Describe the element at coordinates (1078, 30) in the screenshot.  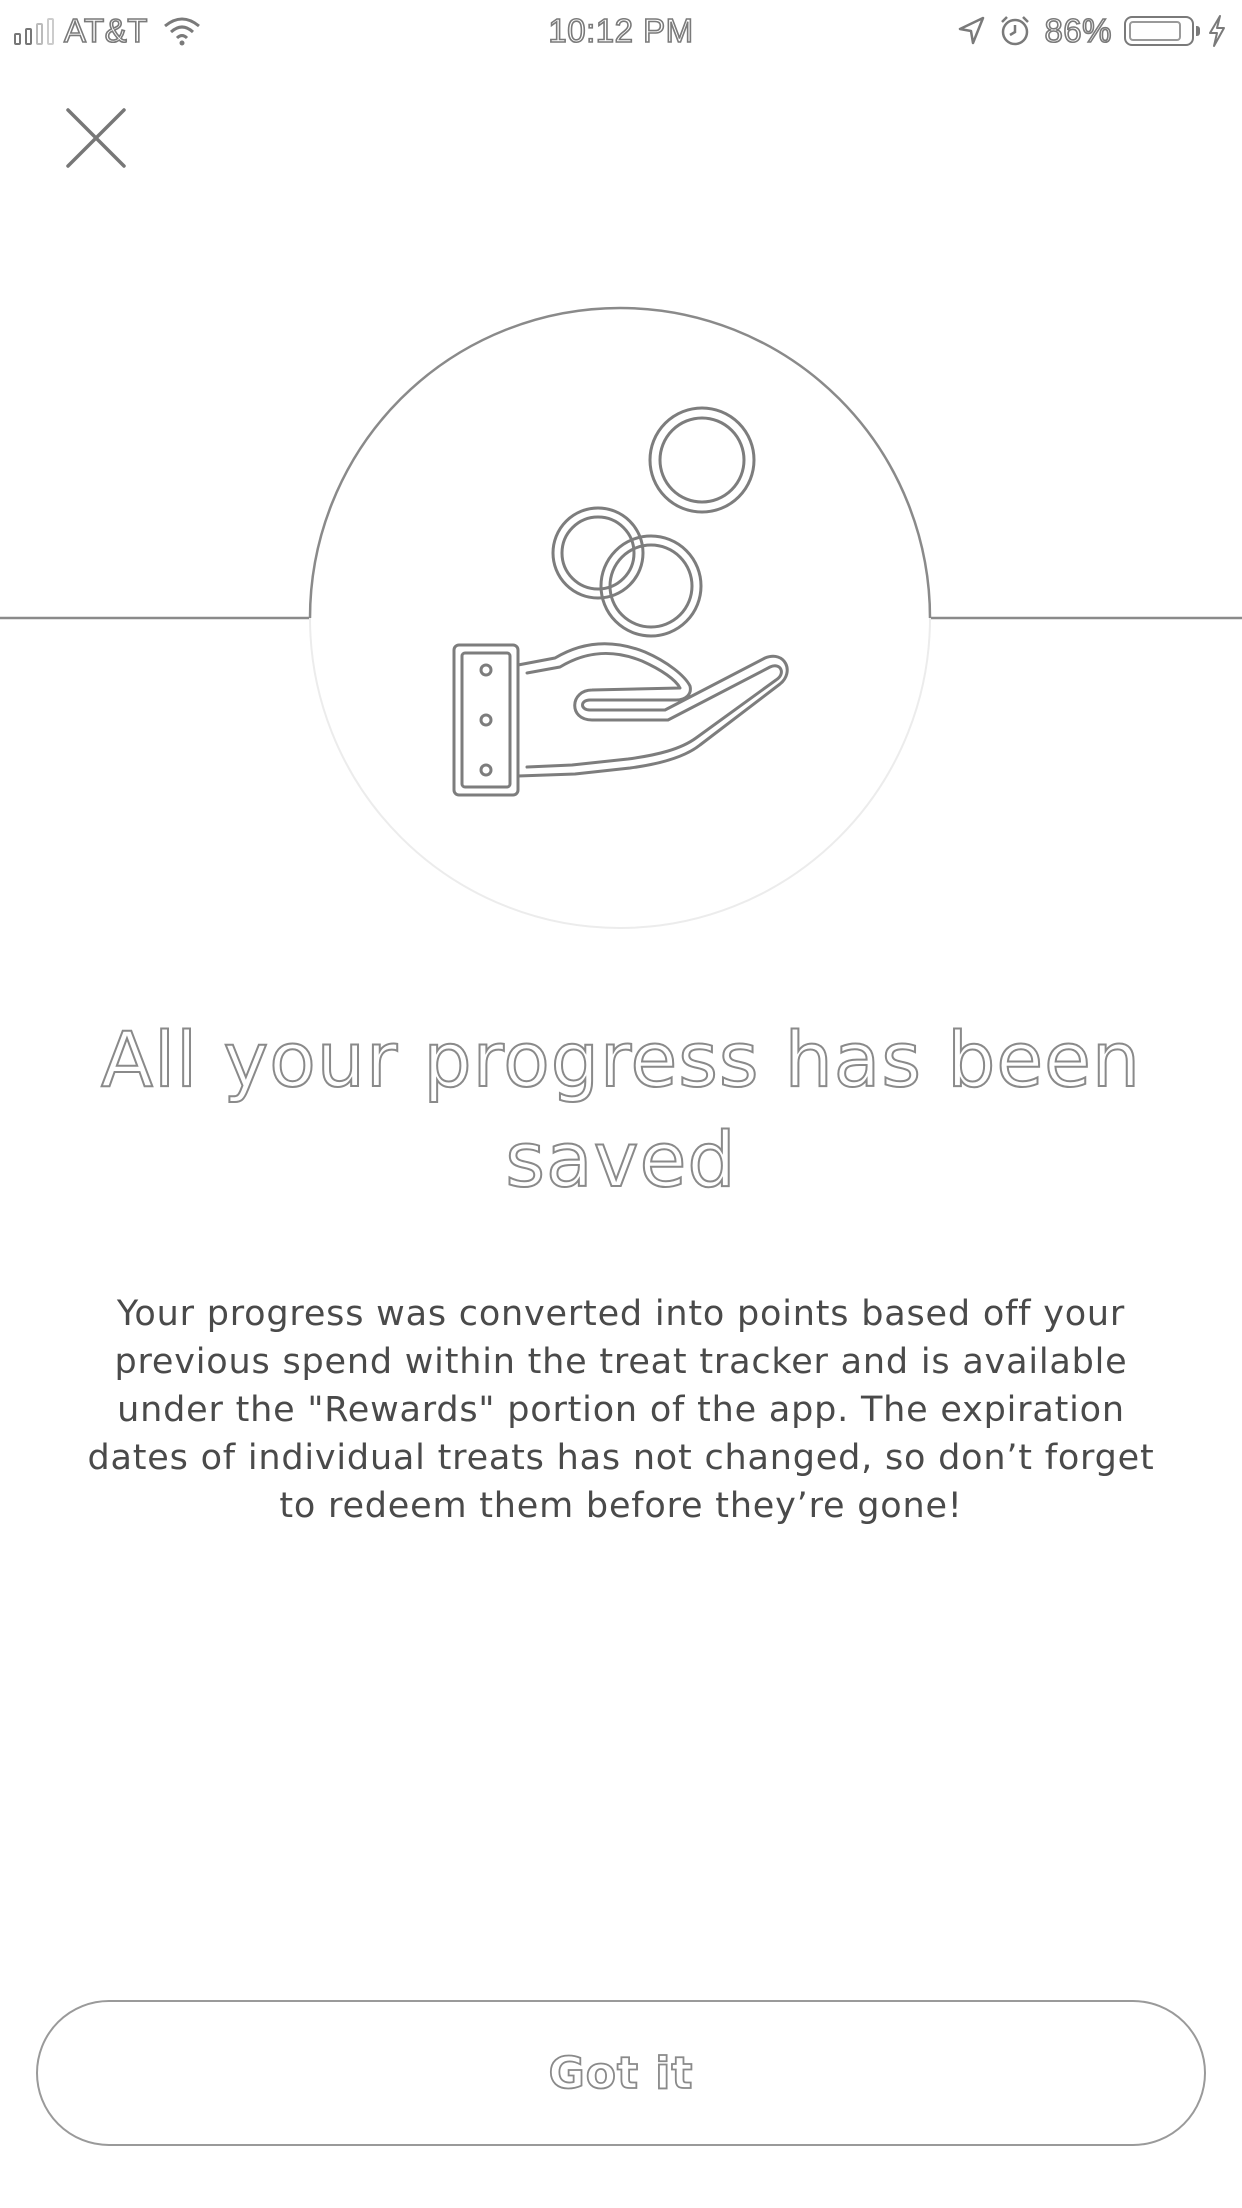
I see `battery-percent: 86%` at that location.